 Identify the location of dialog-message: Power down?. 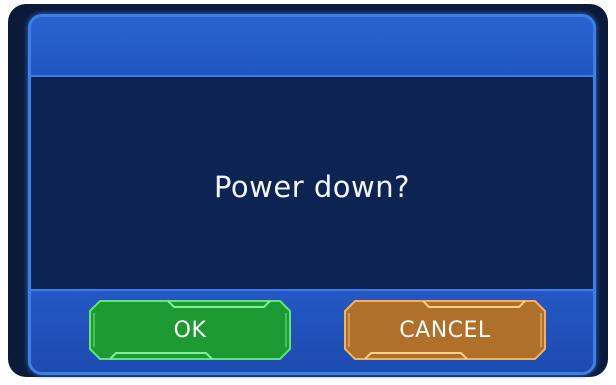
(312, 187).